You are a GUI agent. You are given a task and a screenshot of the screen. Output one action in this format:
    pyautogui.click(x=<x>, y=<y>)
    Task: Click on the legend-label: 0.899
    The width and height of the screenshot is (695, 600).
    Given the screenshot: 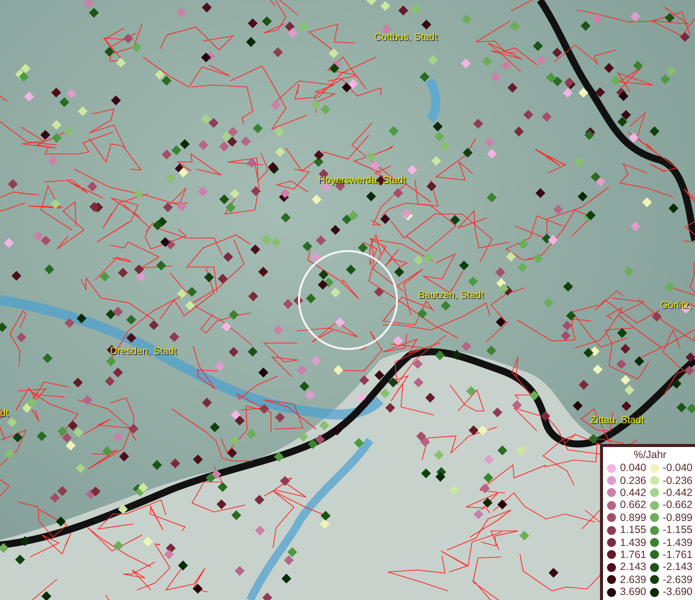 What is the action you would take?
    pyautogui.click(x=633, y=518)
    